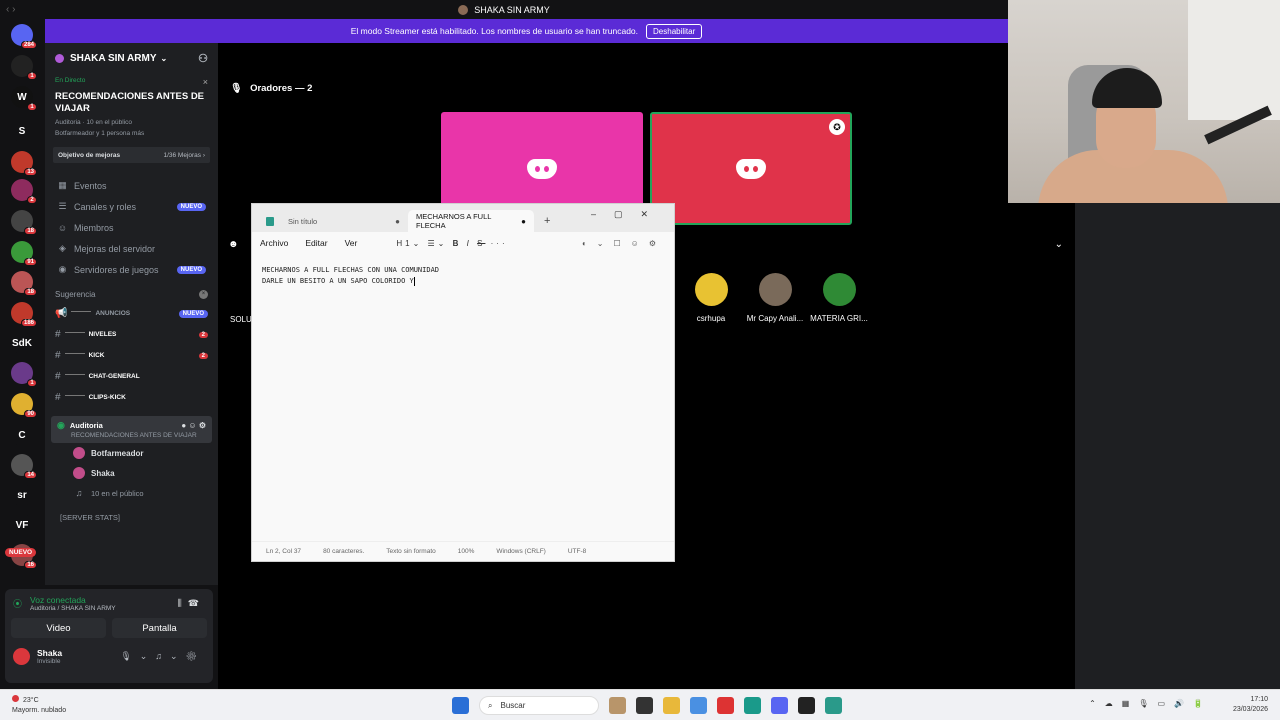 This screenshot has width=1280, height=720. Describe the element at coordinates (22, 343) in the screenshot. I see `server-icon: SdK` at that location.